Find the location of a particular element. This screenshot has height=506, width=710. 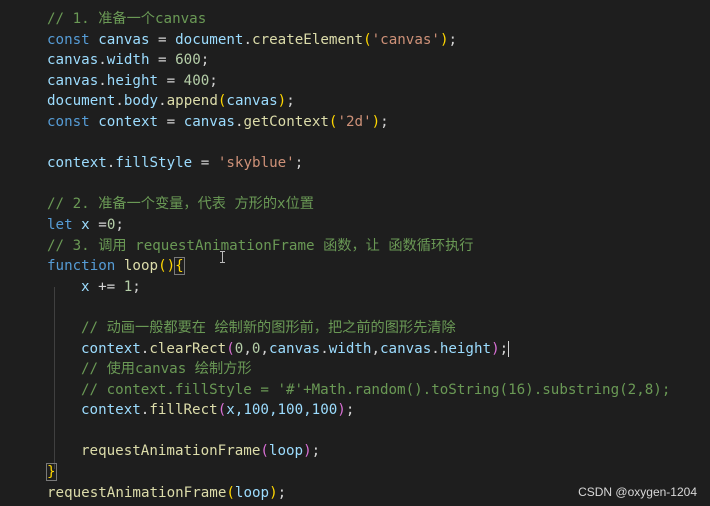

code-line-4: canvas.height = 400; is located at coordinates (378, 81).